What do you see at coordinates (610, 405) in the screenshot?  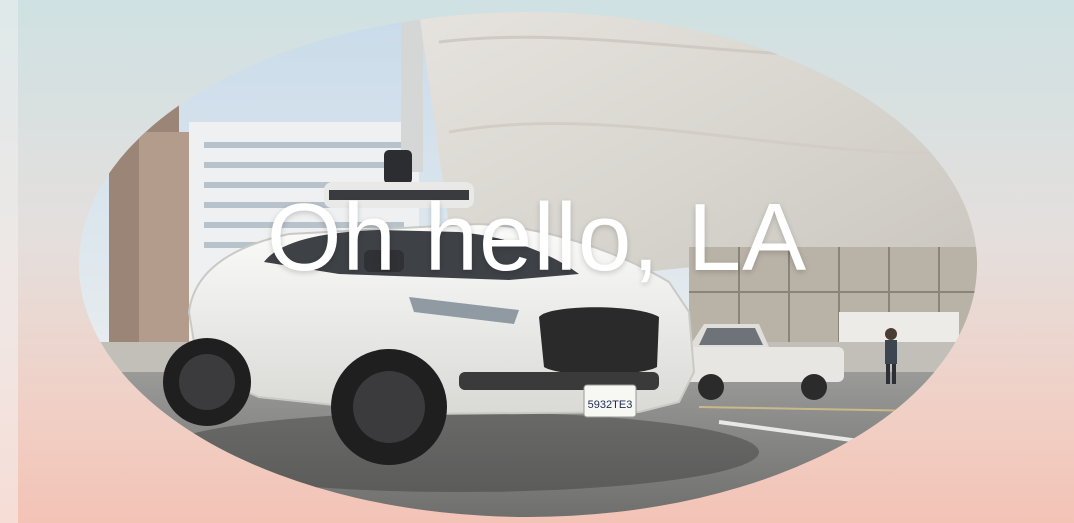 I see `license-plate-text: 5932TE3` at bounding box center [610, 405].